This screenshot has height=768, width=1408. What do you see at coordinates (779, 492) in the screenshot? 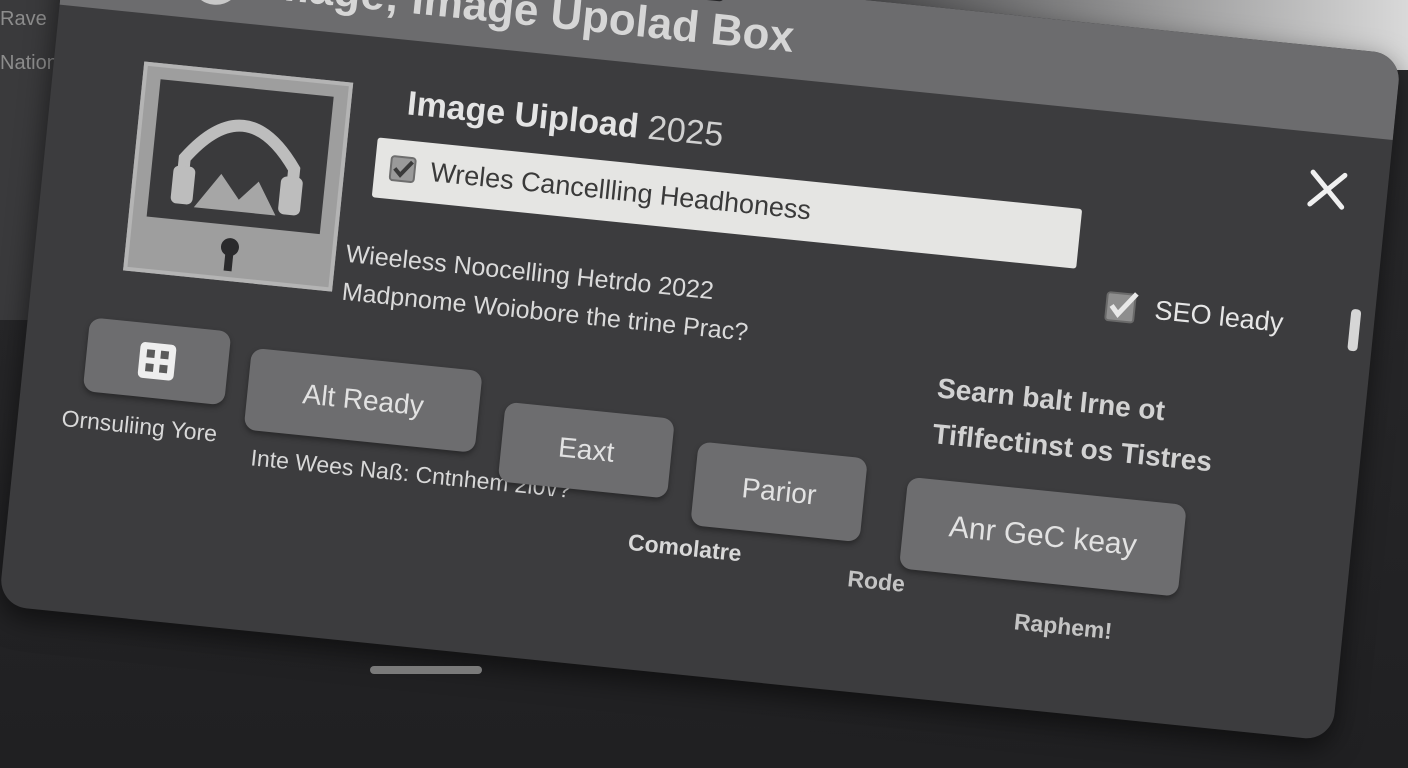
I see `parior-button: Parior` at bounding box center [779, 492].